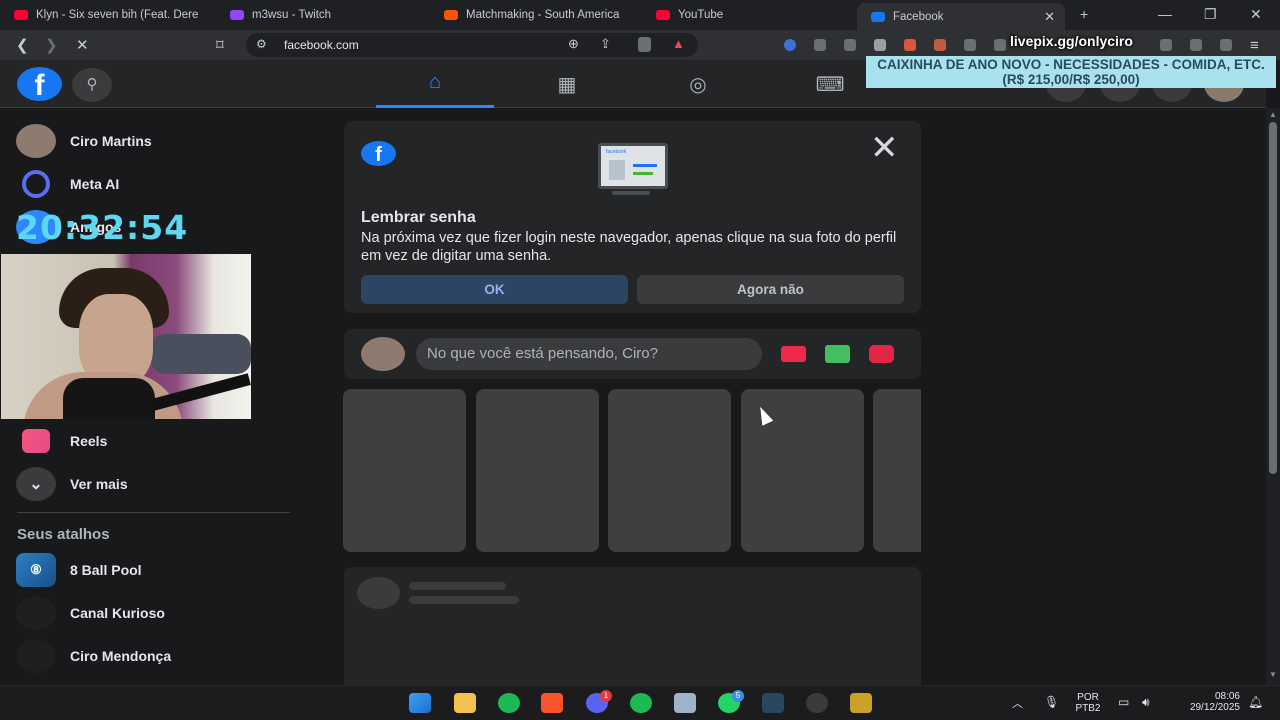  What do you see at coordinates (435, 84) in the screenshot?
I see `nav-home: ⌂` at bounding box center [435, 84].